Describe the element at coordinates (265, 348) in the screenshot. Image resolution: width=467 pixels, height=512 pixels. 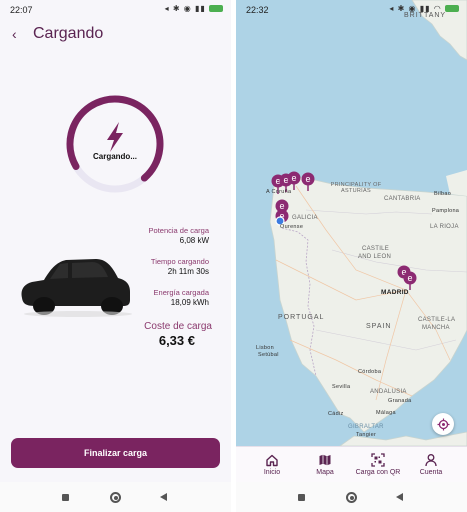
I see `map-label: Lisbon` at that location.